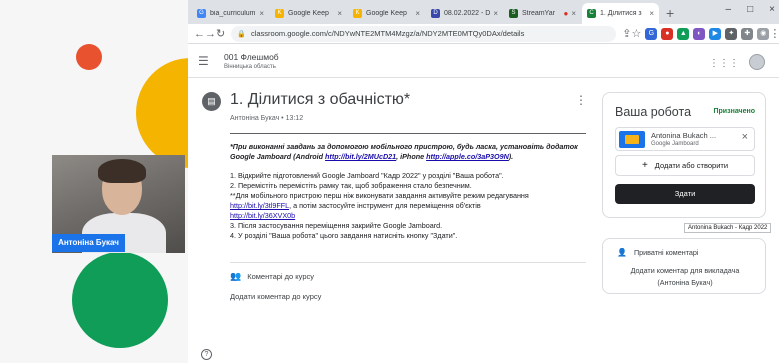 The height and width of the screenshot is (363, 779). Describe the element at coordinates (255, 118) in the screenshot. I see `assignment-author: Антоніна Букач` at that location.